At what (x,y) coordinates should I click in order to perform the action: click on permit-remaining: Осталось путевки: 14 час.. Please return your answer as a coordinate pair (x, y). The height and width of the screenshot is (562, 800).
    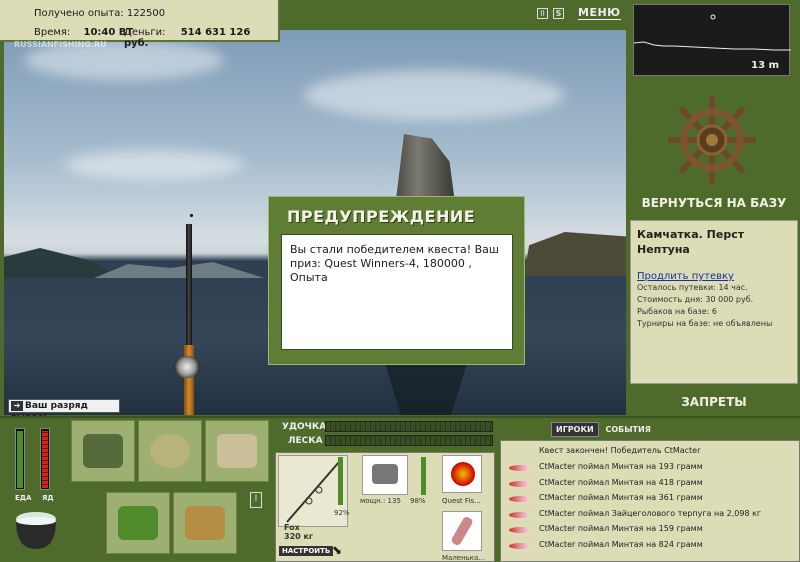
    Looking at the image, I should click on (692, 287).